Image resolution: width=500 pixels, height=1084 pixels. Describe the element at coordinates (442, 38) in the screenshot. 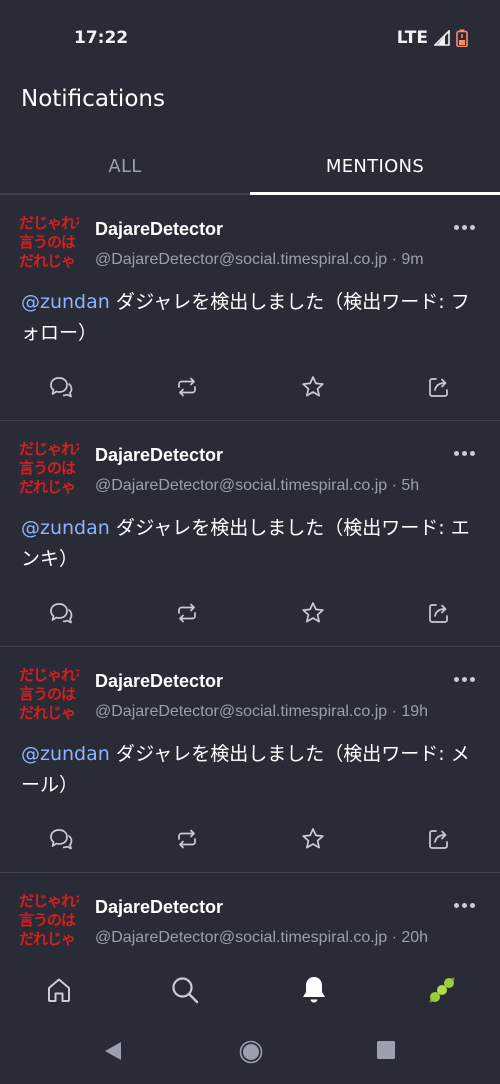

I see `signal-icon` at that location.